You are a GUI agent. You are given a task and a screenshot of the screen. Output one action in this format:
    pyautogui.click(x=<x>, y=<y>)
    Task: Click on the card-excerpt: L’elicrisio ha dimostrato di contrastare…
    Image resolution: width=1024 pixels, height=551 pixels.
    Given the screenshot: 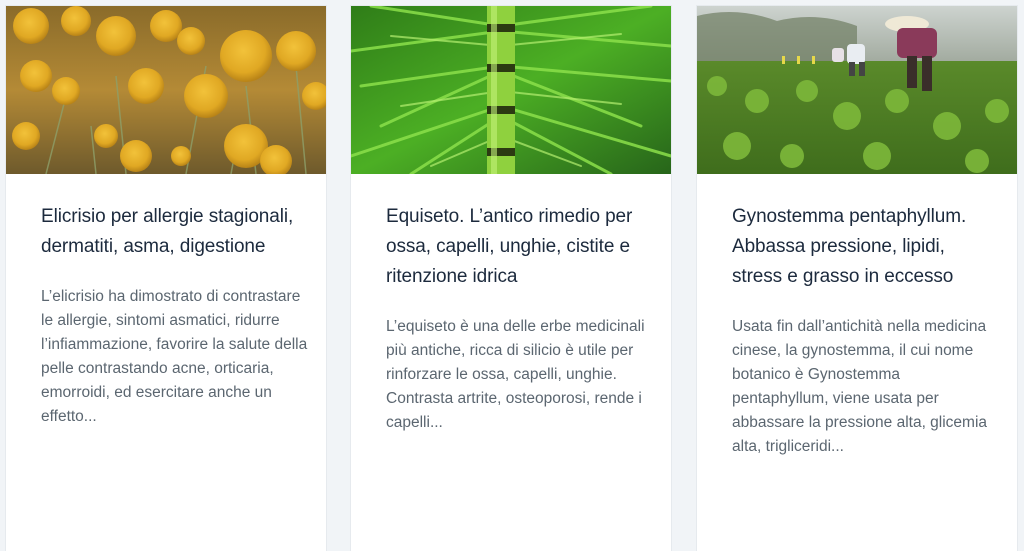 What is the action you would take?
    pyautogui.click(x=174, y=356)
    